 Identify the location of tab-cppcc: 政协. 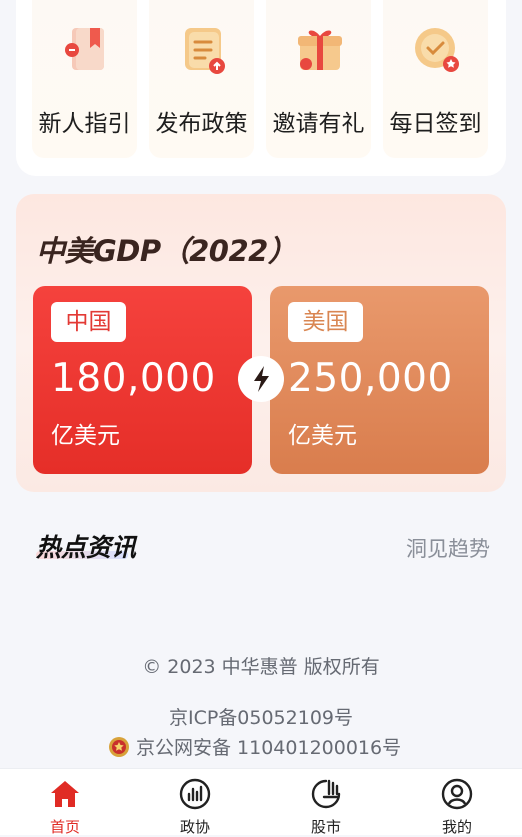
(195, 802).